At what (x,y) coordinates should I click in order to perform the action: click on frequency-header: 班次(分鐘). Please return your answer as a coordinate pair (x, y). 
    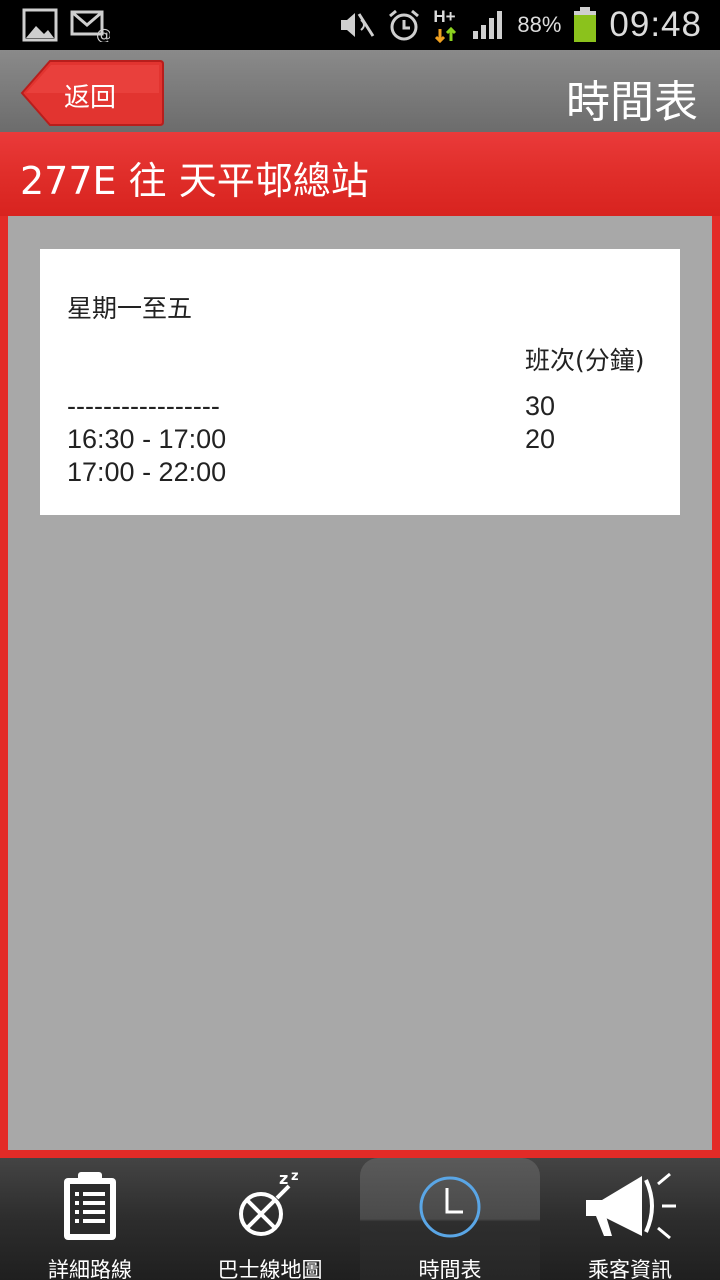
    Looking at the image, I should click on (585, 360).